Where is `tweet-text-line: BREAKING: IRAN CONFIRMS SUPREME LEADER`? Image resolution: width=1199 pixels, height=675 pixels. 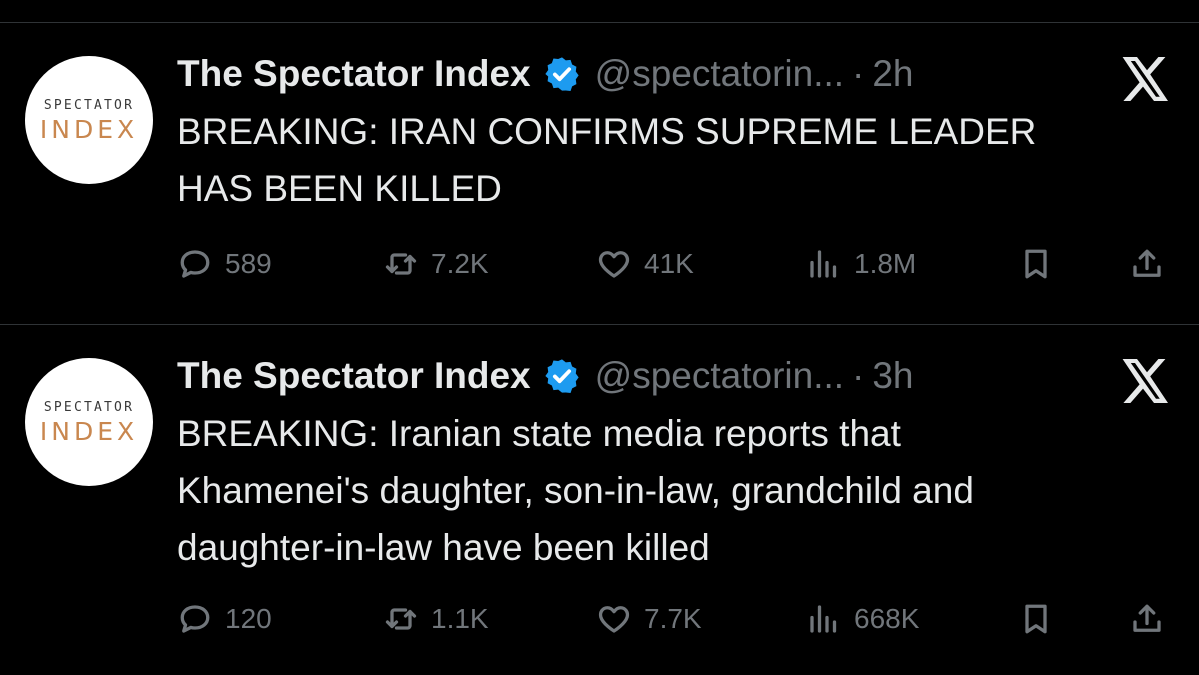 tweet-text-line: BREAKING: IRAN CONFIRMS SUPREME LEADER is located at coordinates (607, 131).